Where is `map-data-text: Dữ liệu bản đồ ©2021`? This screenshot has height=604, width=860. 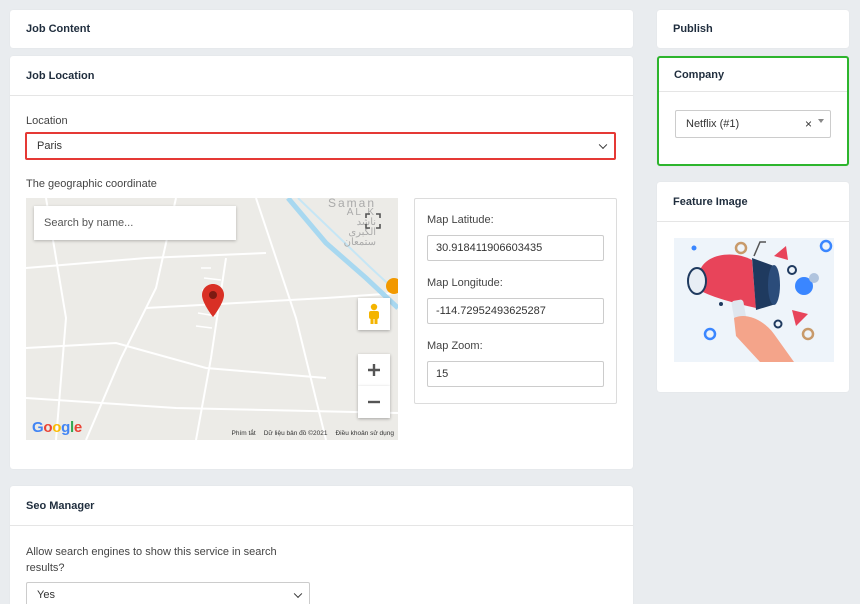 map-data-text: Dữ liệu bản đồ ©2021 is located at coordinates (295, 433).